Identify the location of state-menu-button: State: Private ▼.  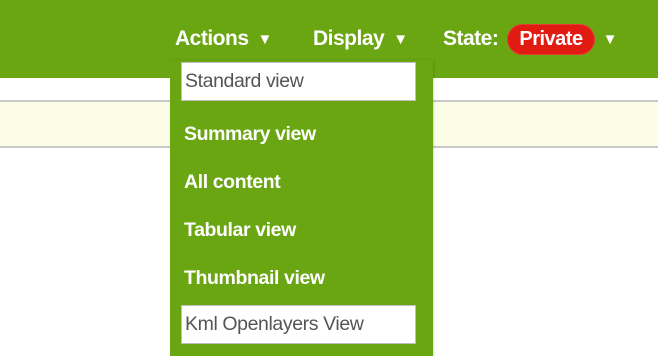
(530, 39).